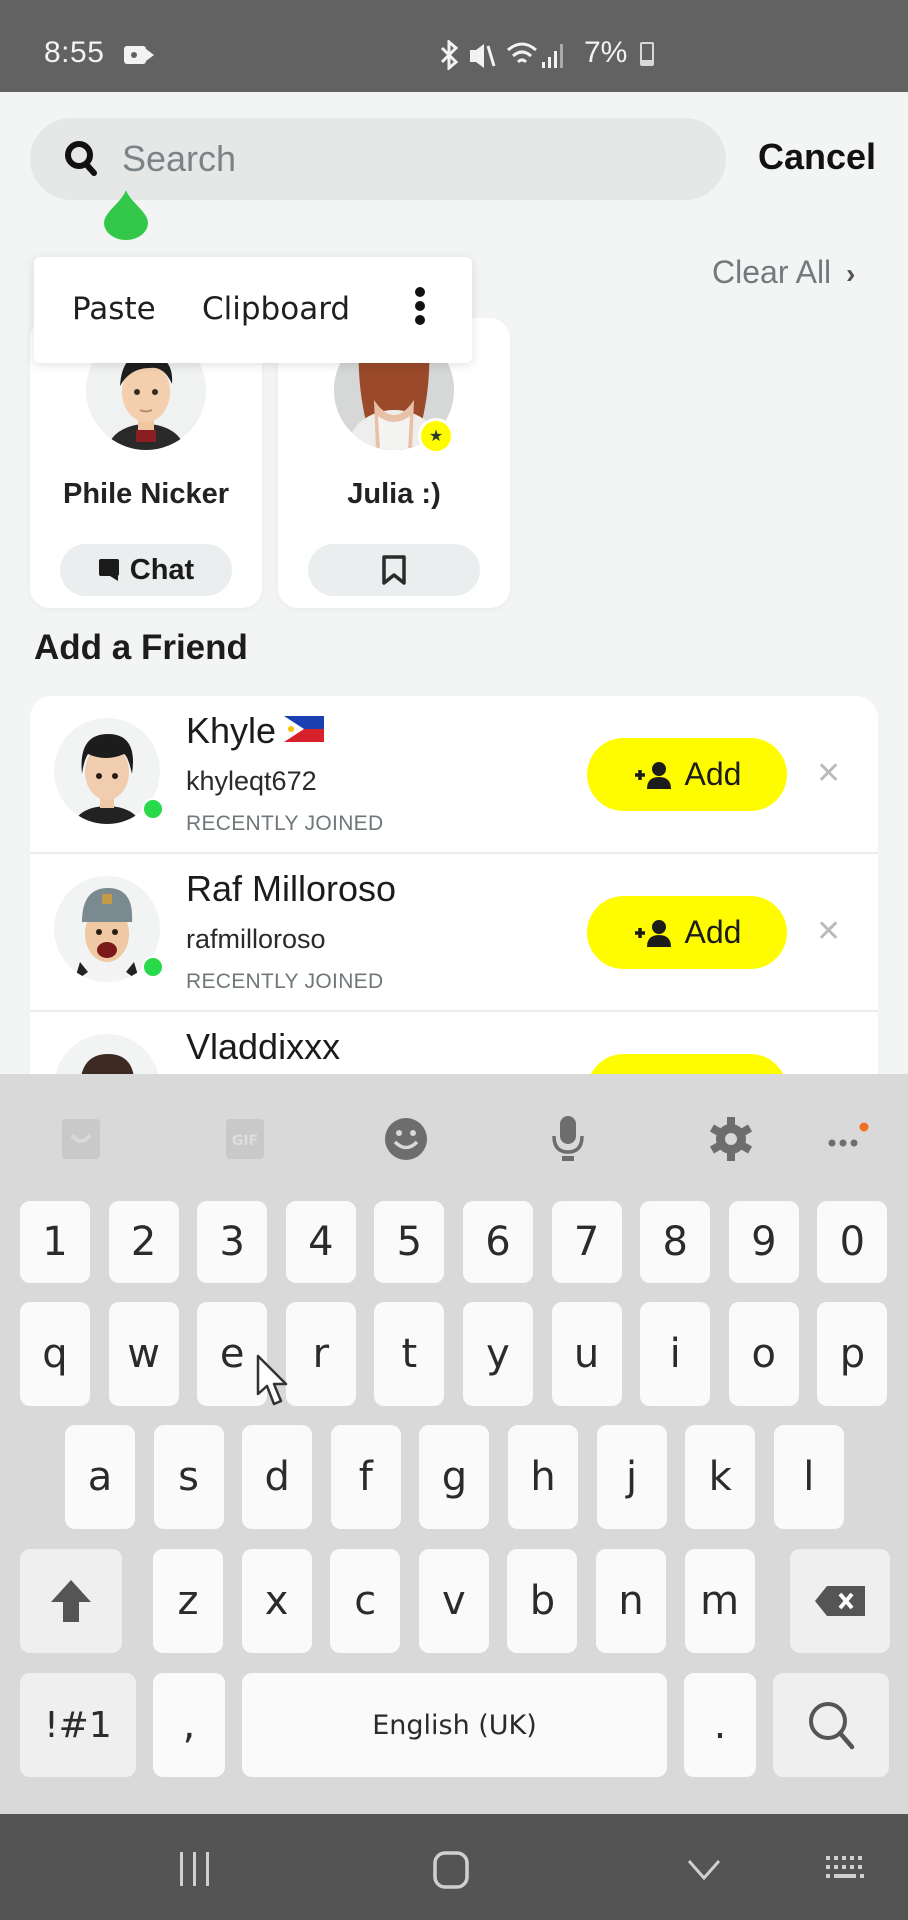  I want to click on recent-card-name: Julia :), so click(394, 494).